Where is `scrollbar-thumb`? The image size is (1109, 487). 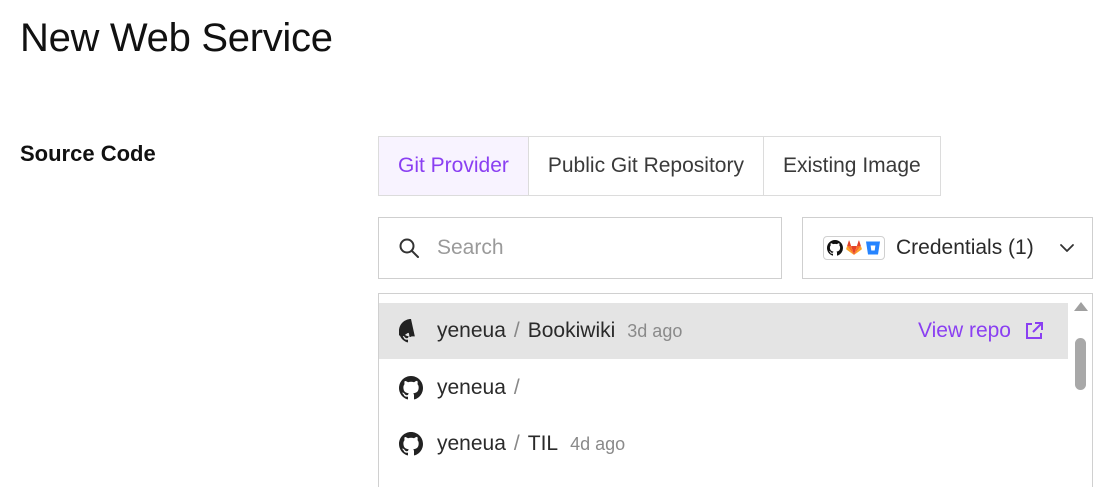 scrollbar-thumb is located at coordinates (1080, 364).